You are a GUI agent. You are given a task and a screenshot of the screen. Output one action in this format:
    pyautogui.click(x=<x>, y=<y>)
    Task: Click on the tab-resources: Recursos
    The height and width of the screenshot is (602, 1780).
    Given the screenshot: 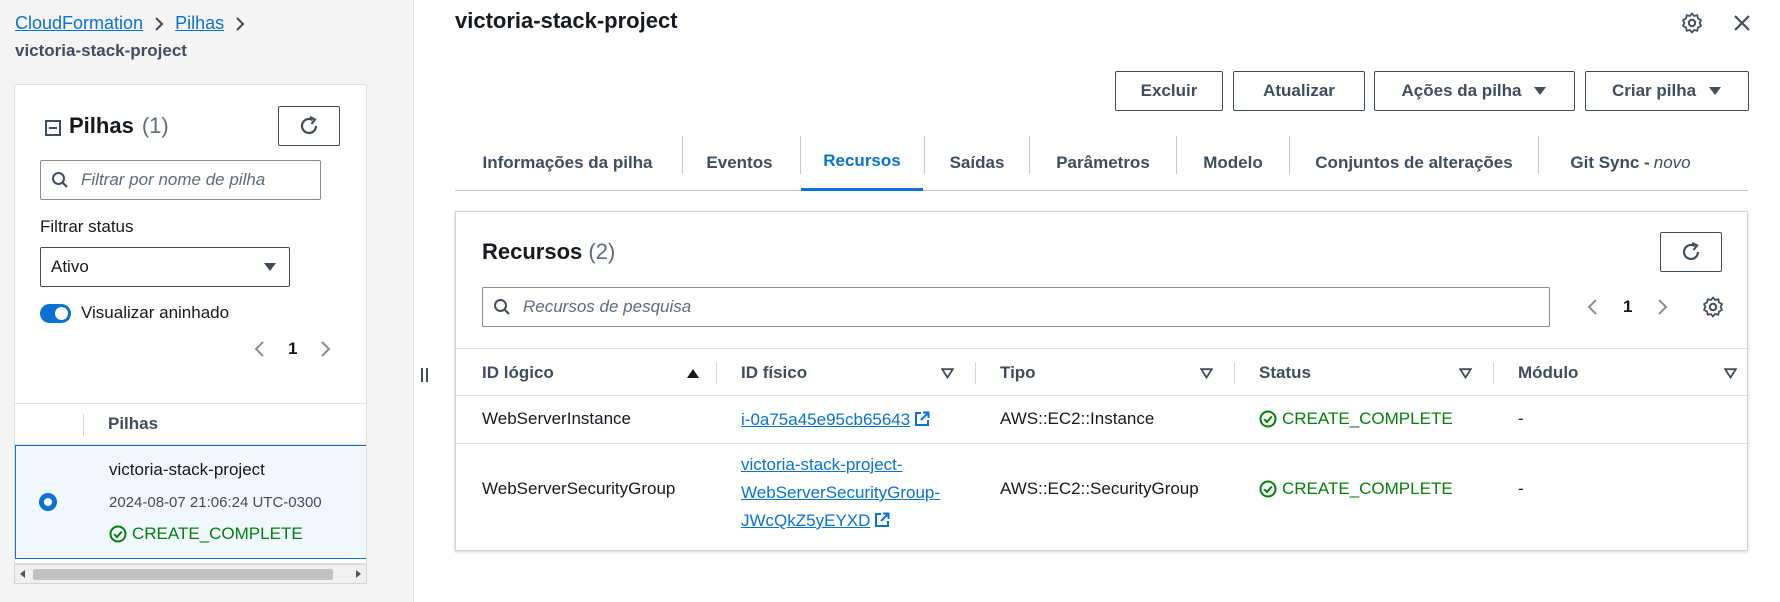 What is the action you would take?
    pyautogui.click(x=862, y=162)
    